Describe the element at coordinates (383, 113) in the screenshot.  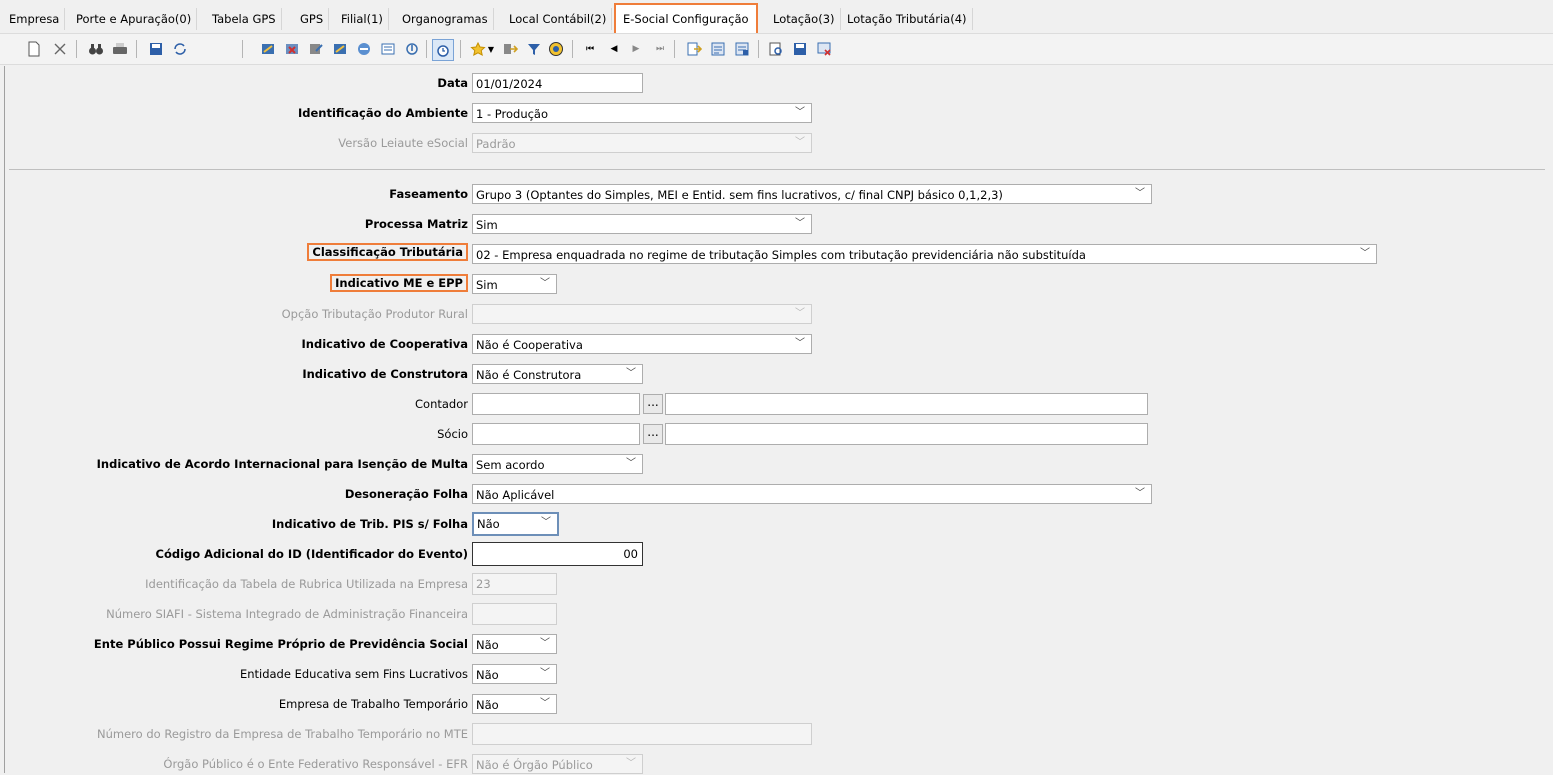
I see `label-ambiente: Identificação do Ambiente` at that location.